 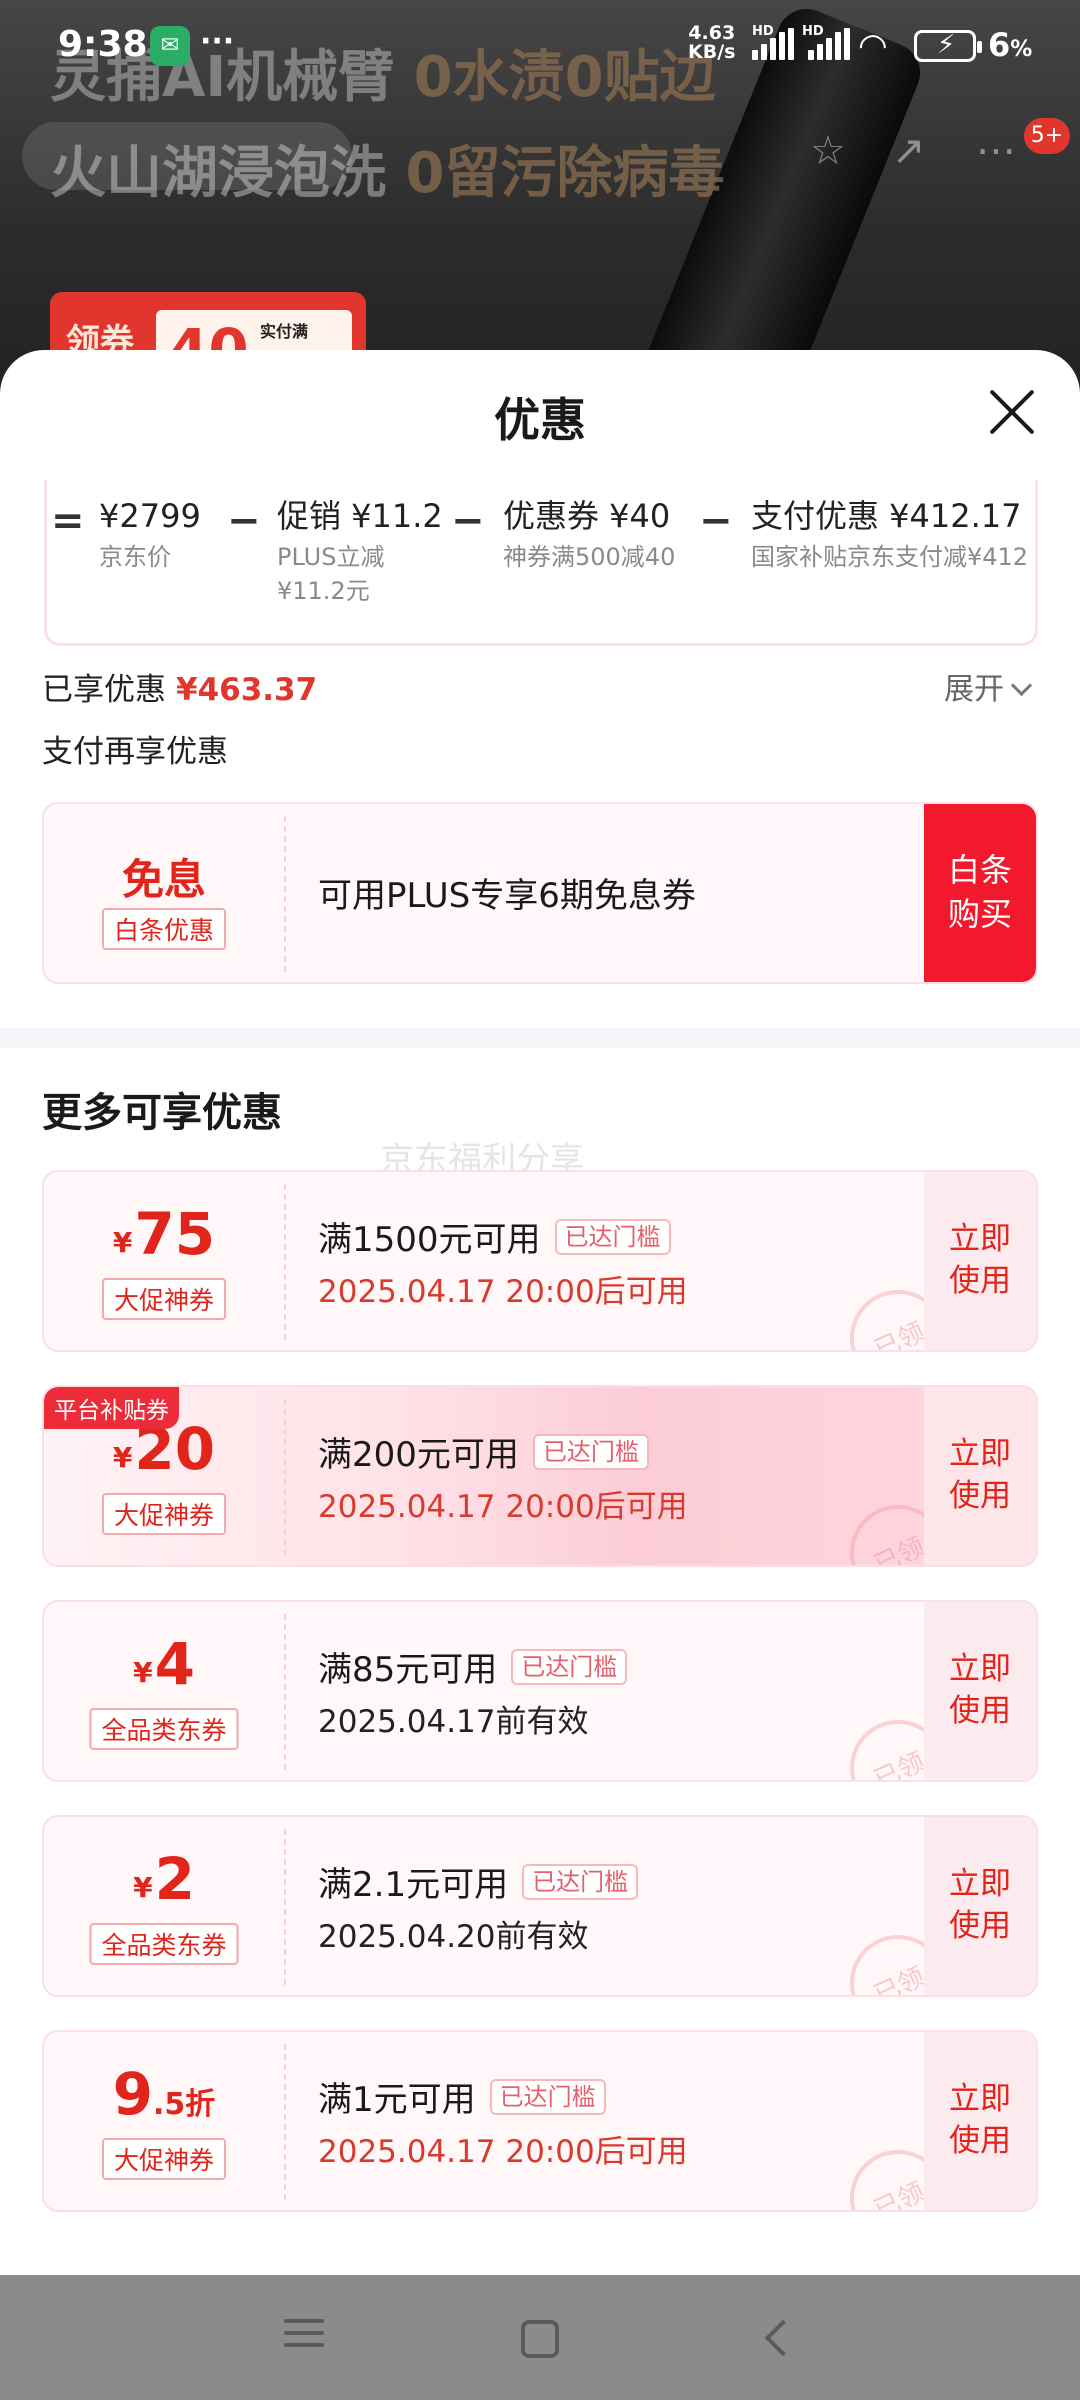 What do you see at coordinates (284, 331) in the screenshot?
I see `coupon-text: 实付满` at bounding box center [284, 331].